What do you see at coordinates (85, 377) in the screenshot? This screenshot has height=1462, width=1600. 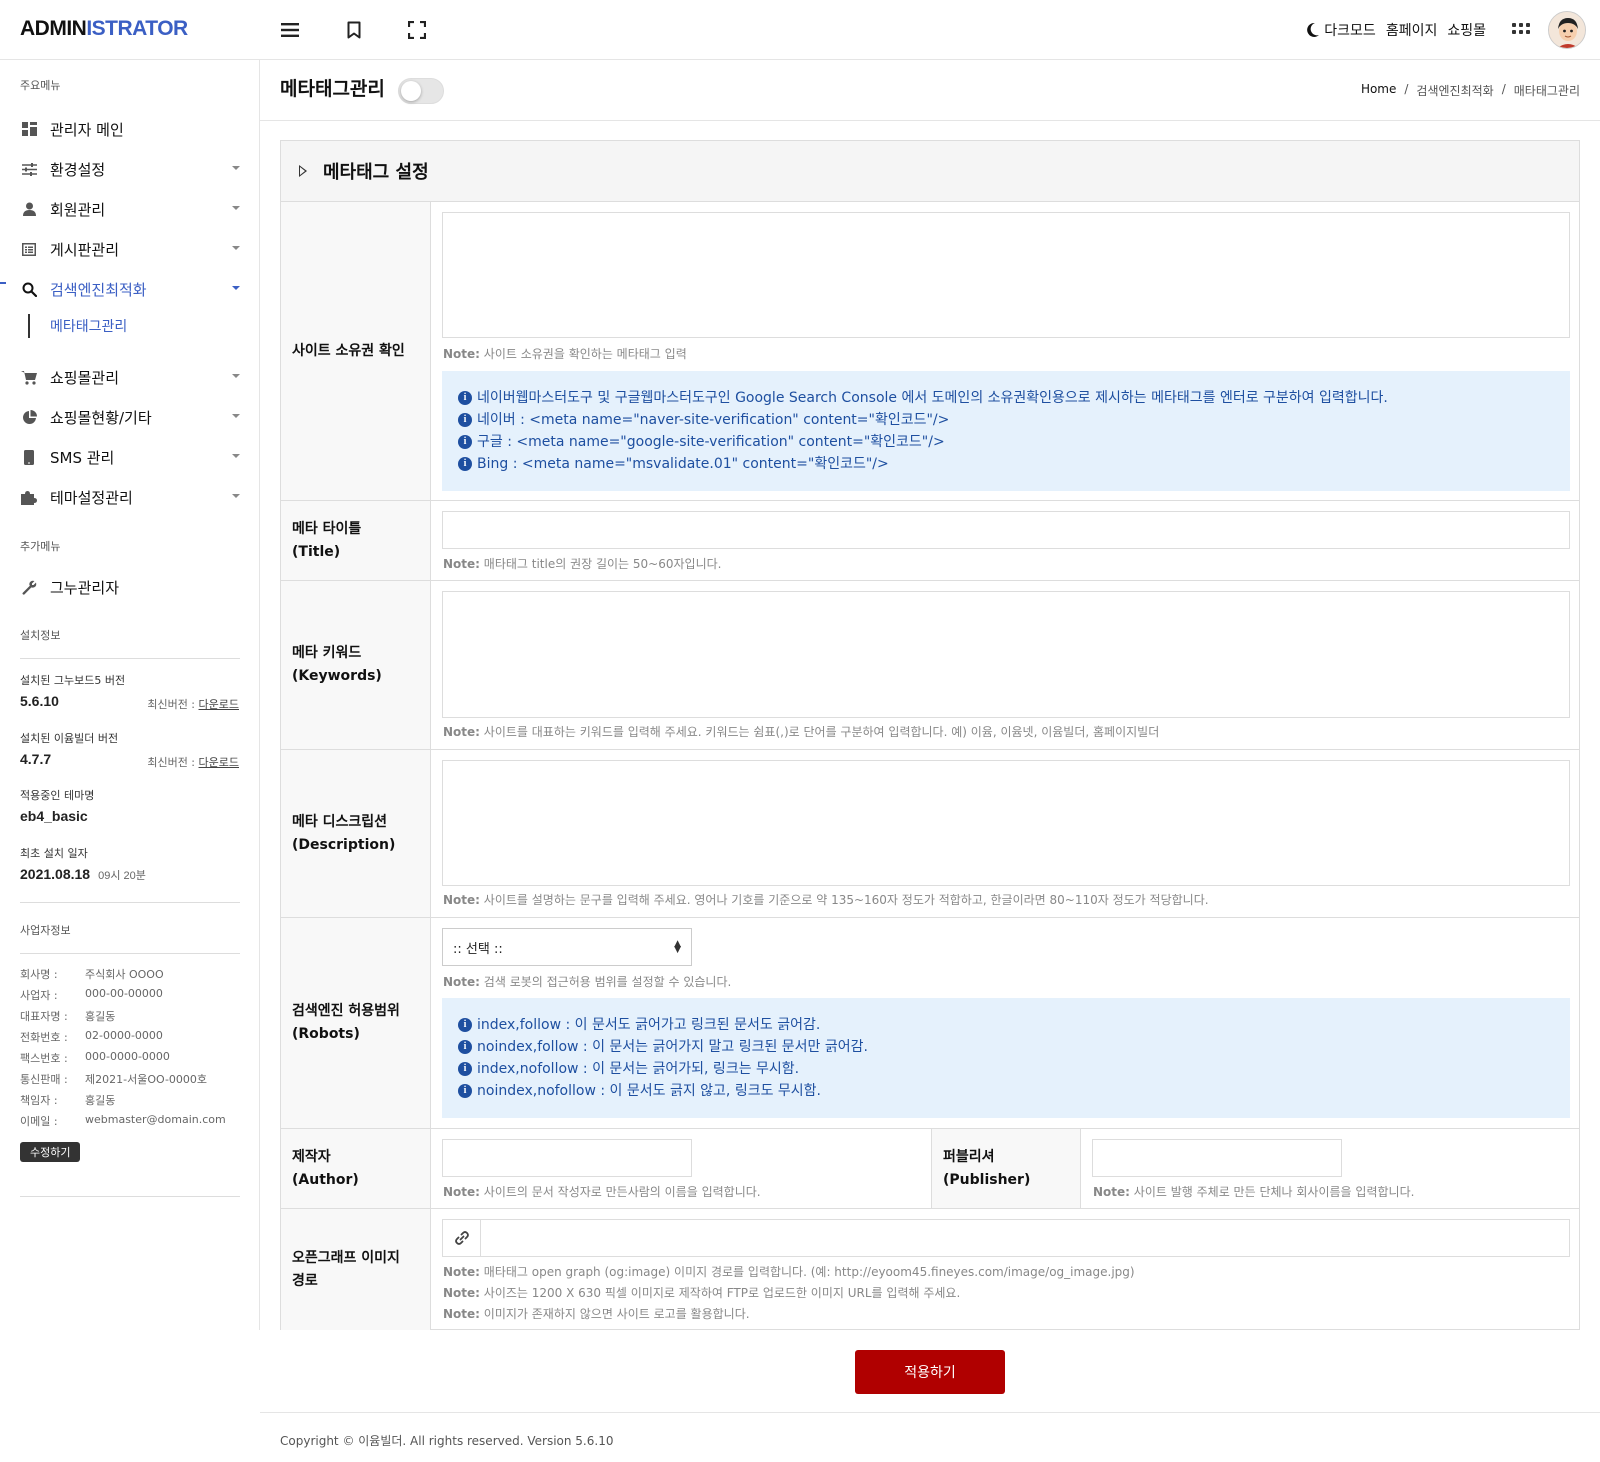 I see `sidebar-item-label: 쇼핑몰관리` at bounding box center [85, 377].